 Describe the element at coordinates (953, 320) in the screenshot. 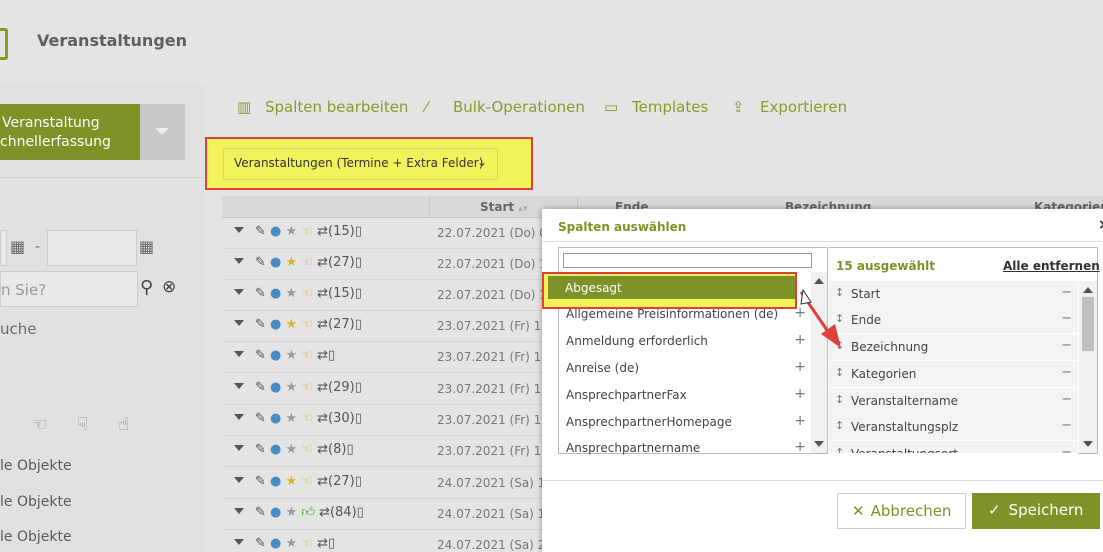

I see `selected-item: ↕ Ende −` at that location.